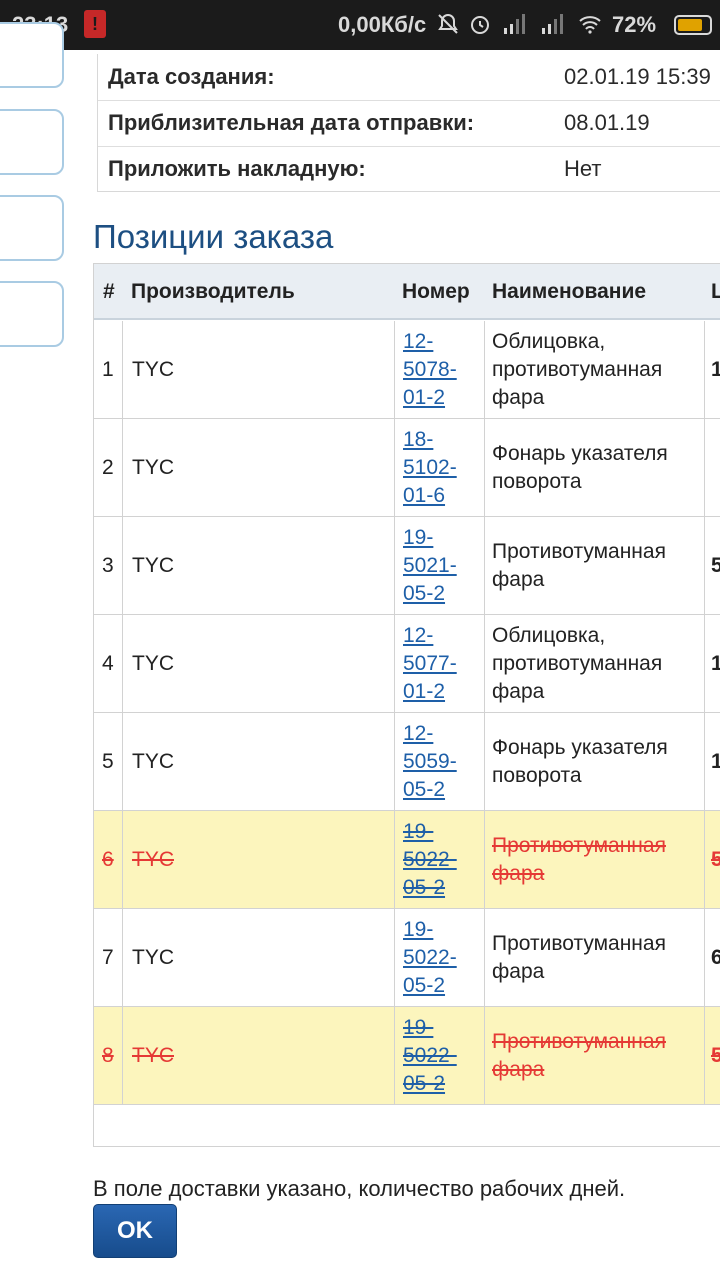  I want to click on ship-date-value: 08.01.19, so click(607, 122).